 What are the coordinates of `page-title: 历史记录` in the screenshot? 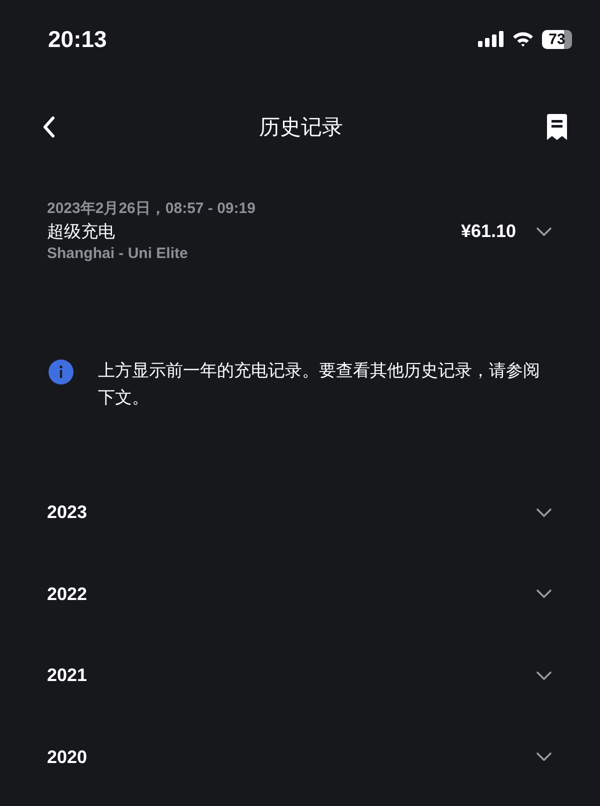 It's located at (301, 128).